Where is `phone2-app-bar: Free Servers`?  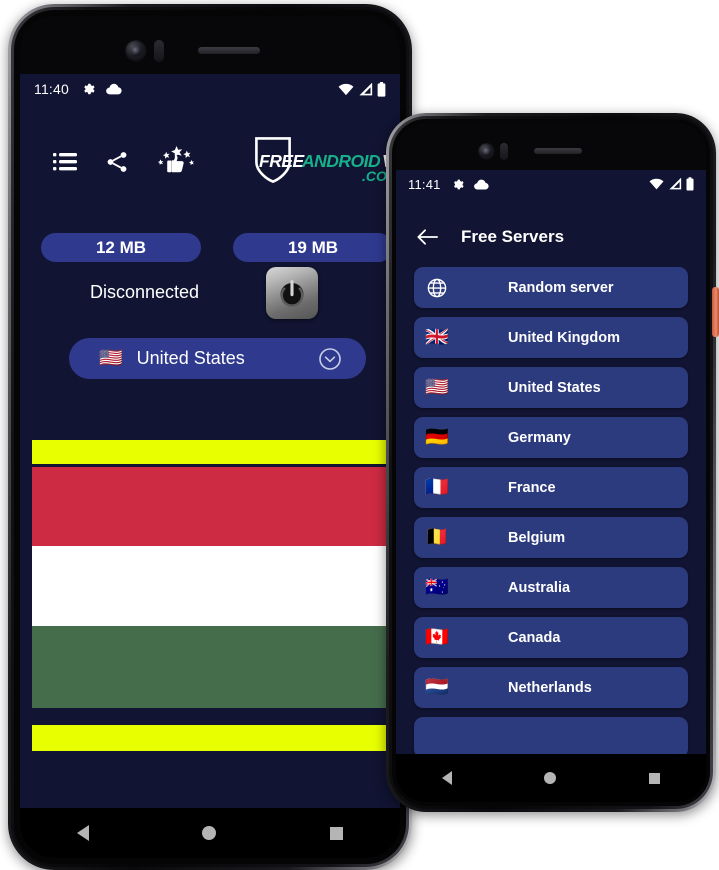 phone2-app-bar: Free Servers is located at coordinates (551, 237).